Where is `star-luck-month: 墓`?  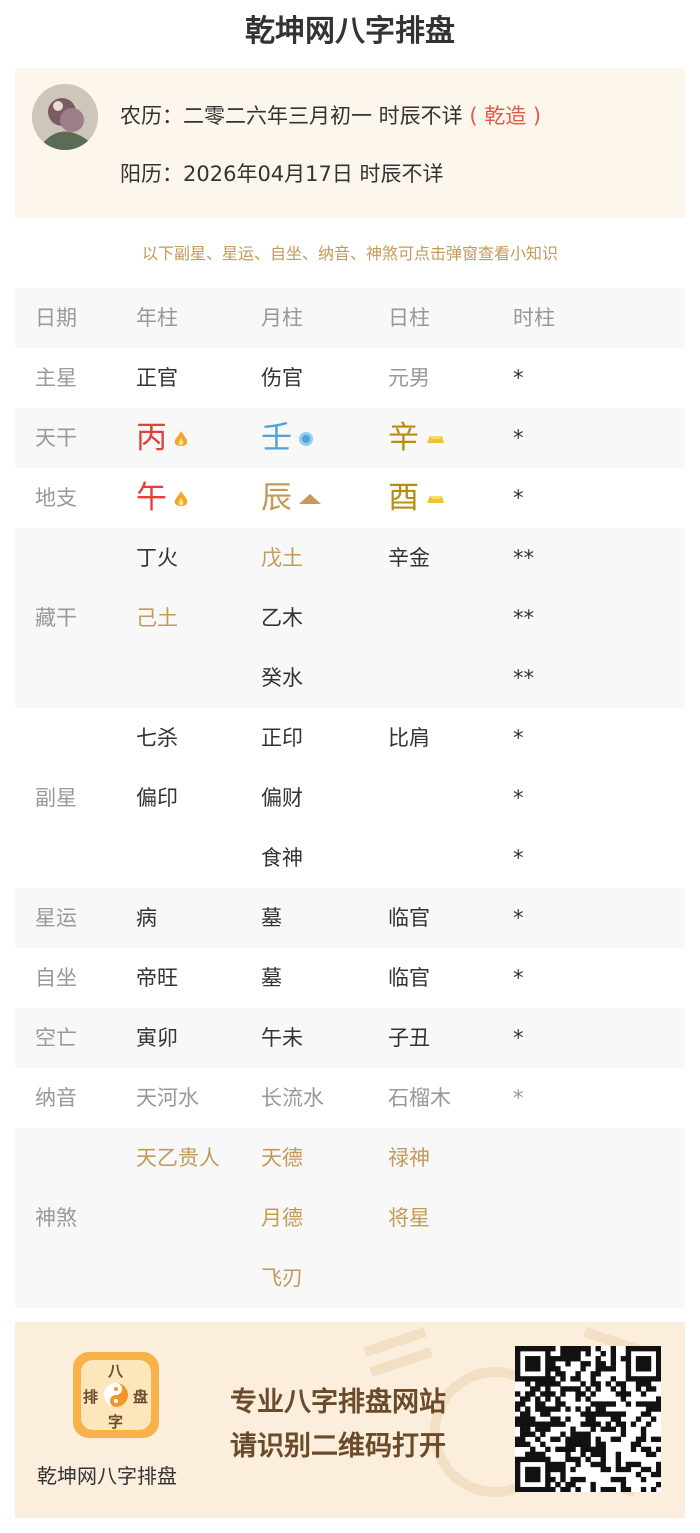
star-luck-month: 墓 is located at coordinates (271, 918).